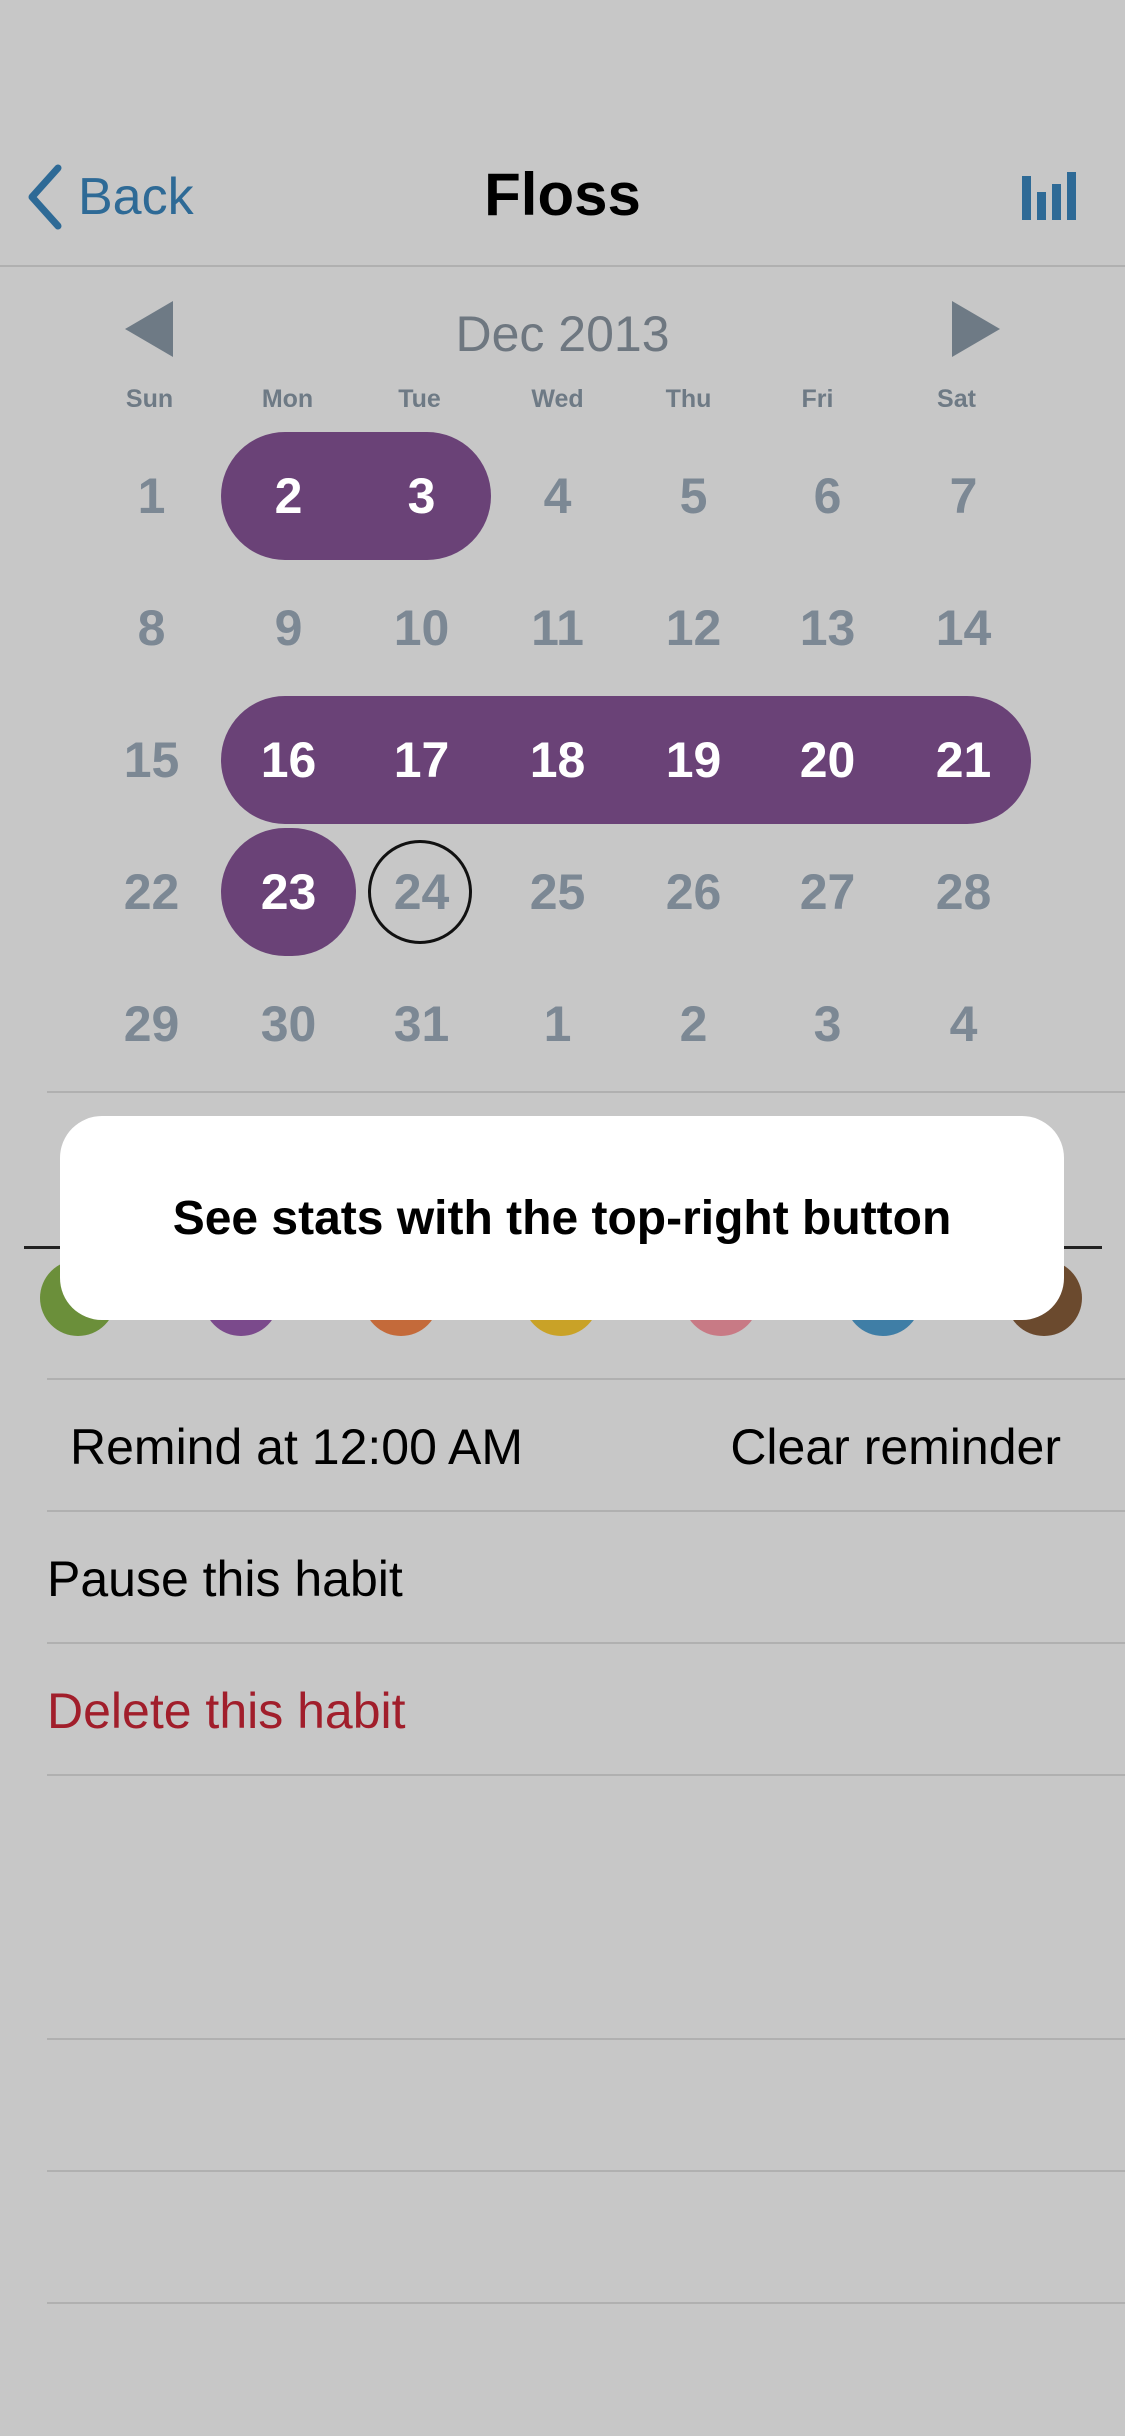  I want to click on stats-icon, so click(1049, 196).